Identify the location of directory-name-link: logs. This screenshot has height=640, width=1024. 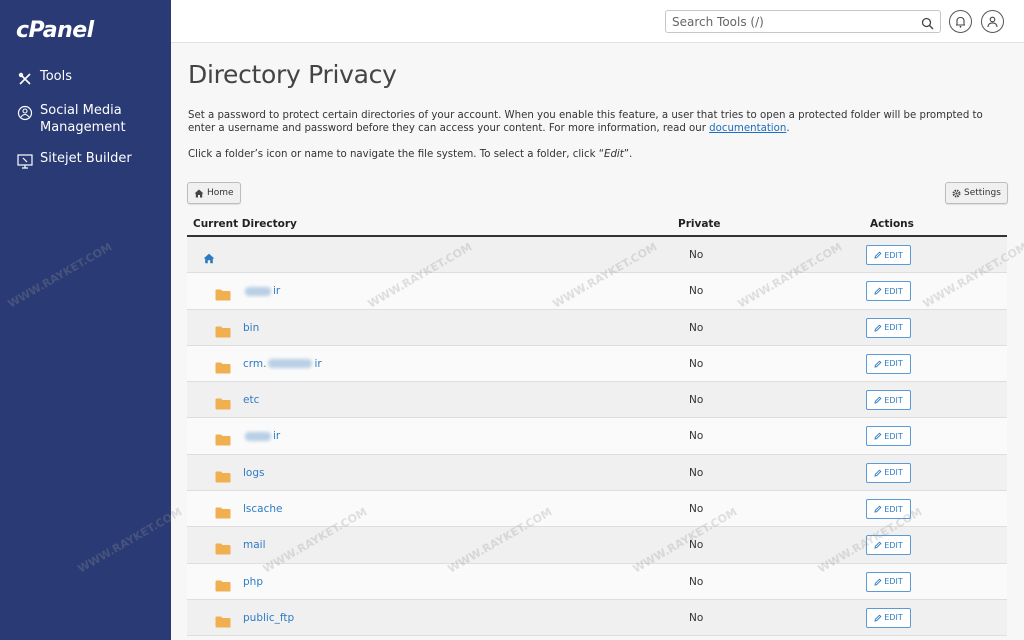
(253, 473).